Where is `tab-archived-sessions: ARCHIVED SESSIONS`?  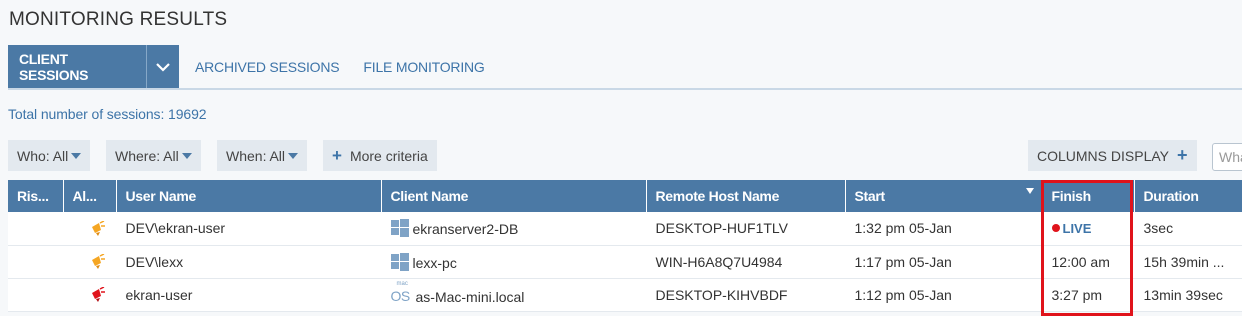
tab-archived-sessions: ARCHIVED SESSIONS is located at coordinates (265, 67).